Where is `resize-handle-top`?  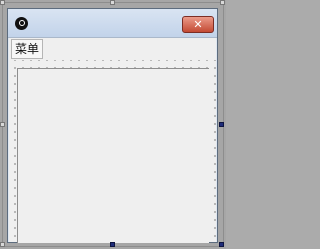
resize-handle-top is located at coordinates (112, 2).